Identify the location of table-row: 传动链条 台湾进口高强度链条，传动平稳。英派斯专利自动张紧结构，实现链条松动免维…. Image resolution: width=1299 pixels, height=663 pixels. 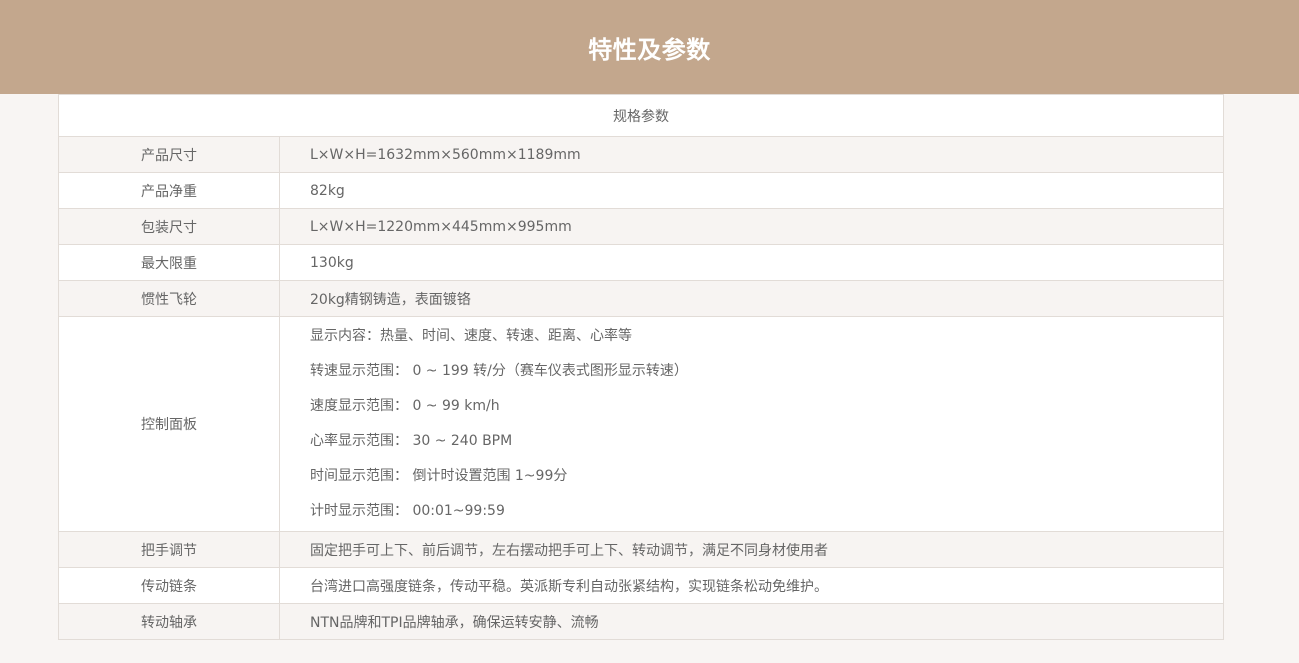
(641, 585).